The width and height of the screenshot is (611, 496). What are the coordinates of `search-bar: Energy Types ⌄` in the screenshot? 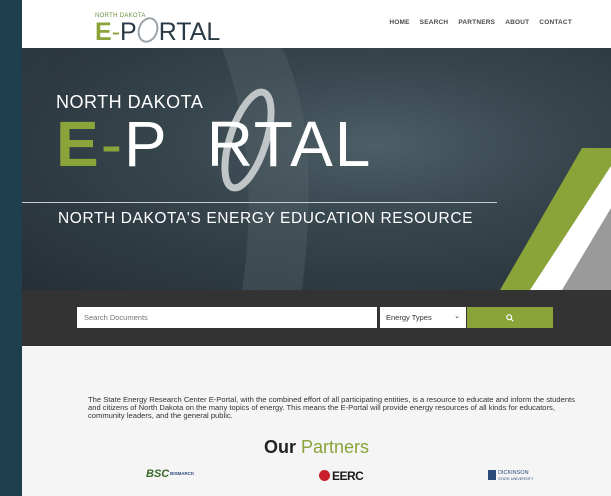 It's located at (316, 318).